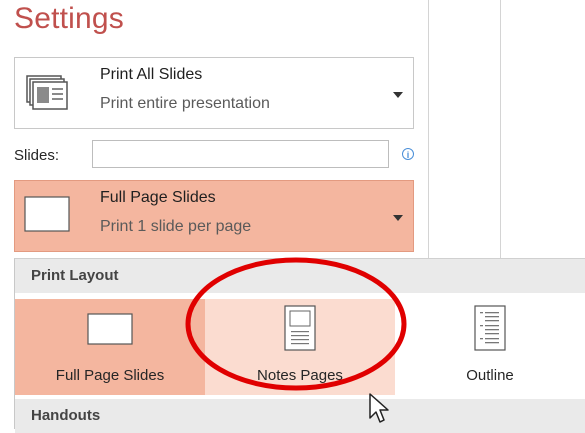  I want to click on print-layout-dropdown: Full Page Slides Print 1 slide per page, so click(214, 216).